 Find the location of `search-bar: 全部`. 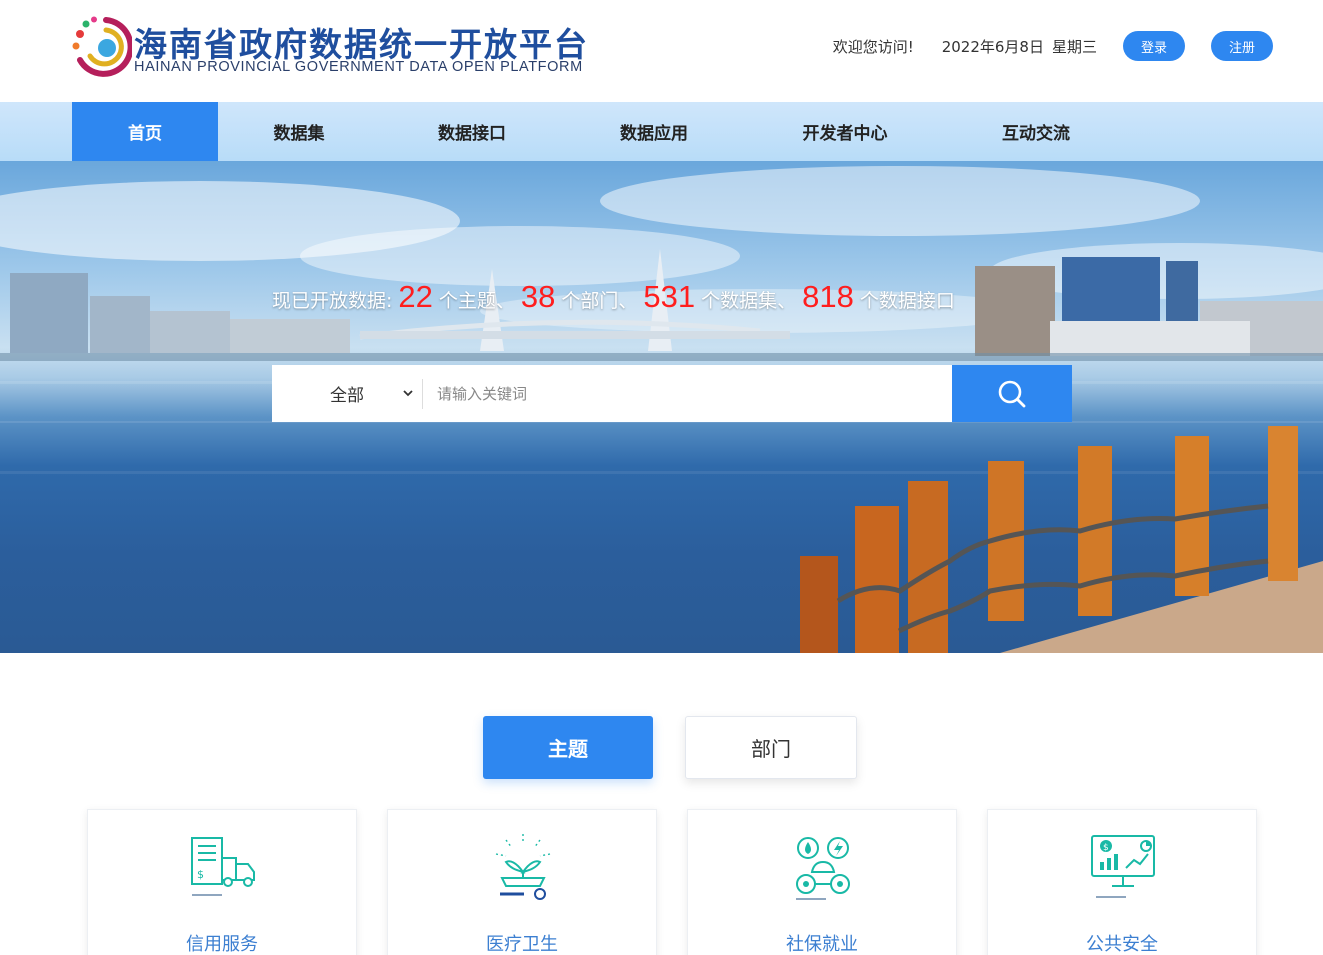

search-bar: 全部 is located at coordinates (672, 393).